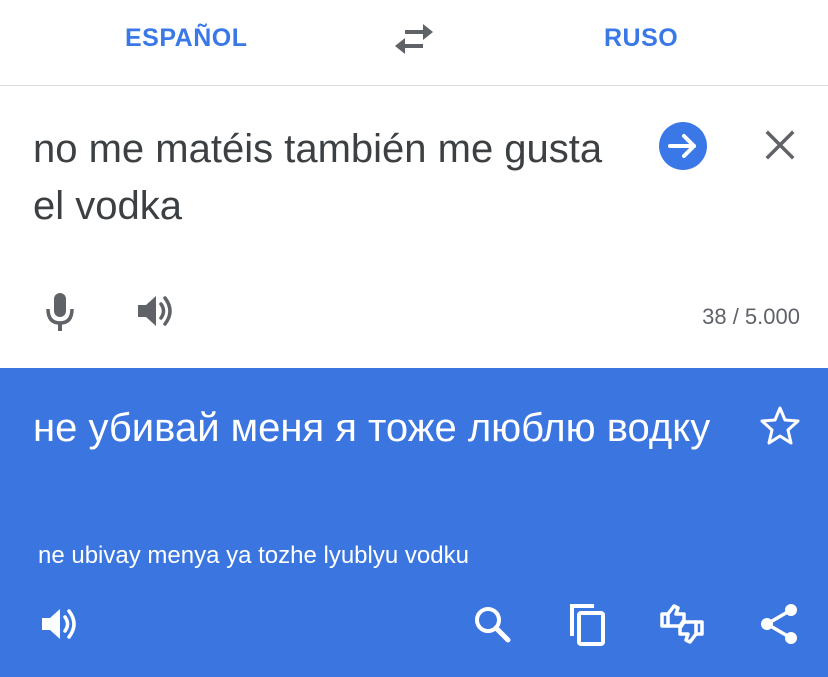 The width and height of the screenshot is (828, 677). I want to click on copy-button, so click(588, 624).